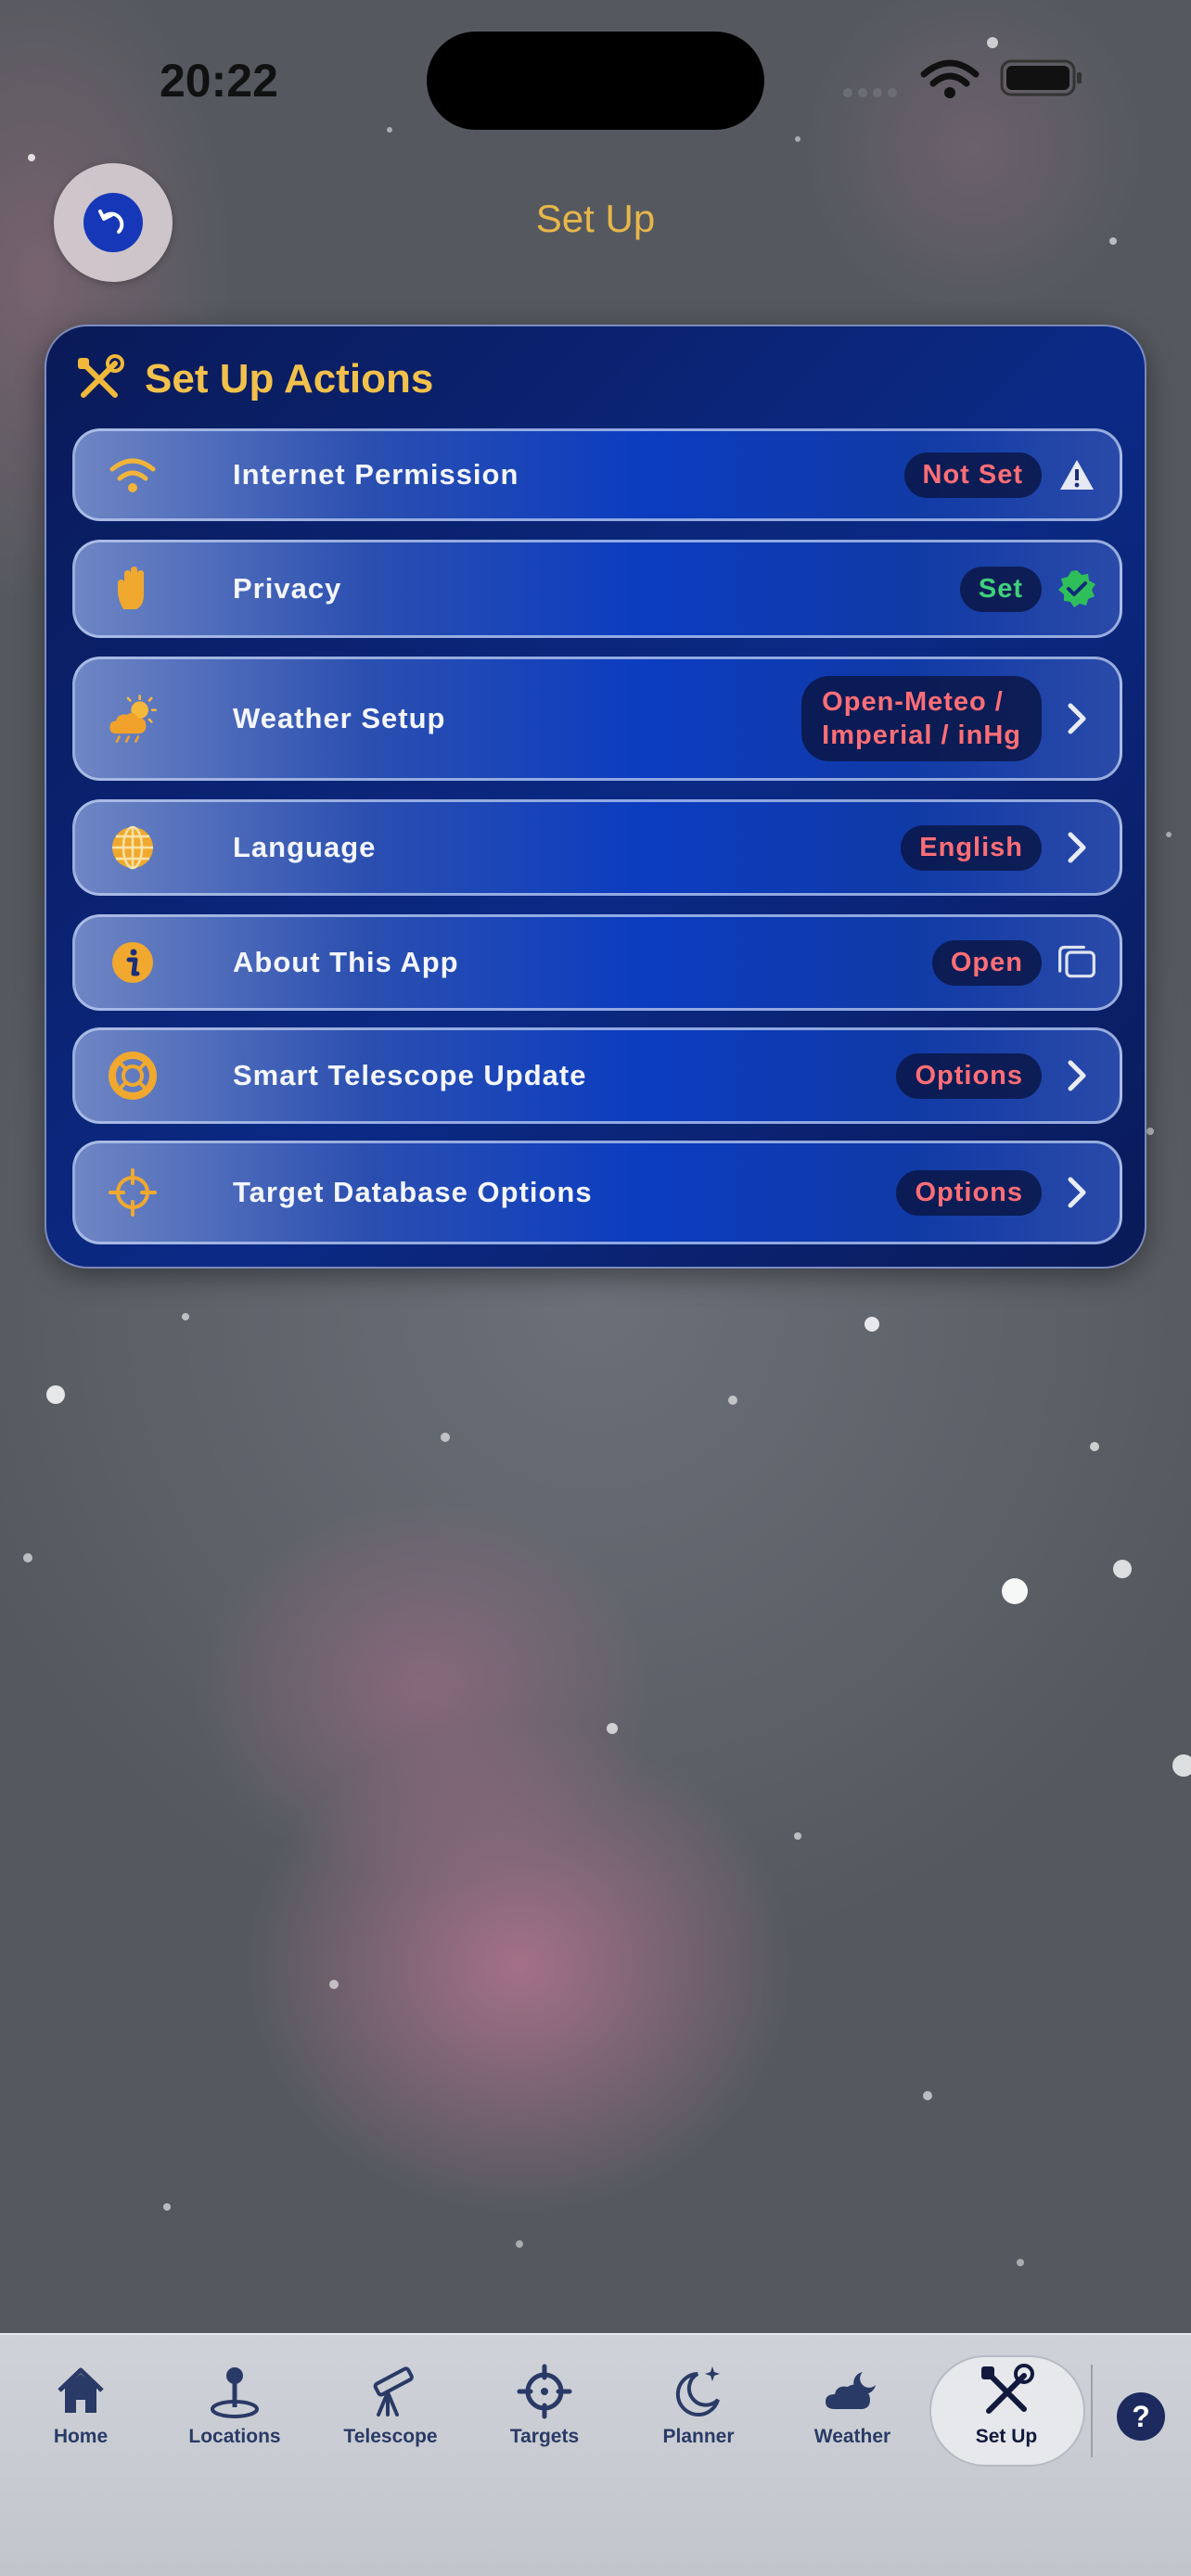 Image resolution: width=1191 pixels, height=2576 pixels. What do you see at coordinates (289, 379) in the screenshot?
I see `card-title: Set Up Actions` at bounding box center [289, 379].